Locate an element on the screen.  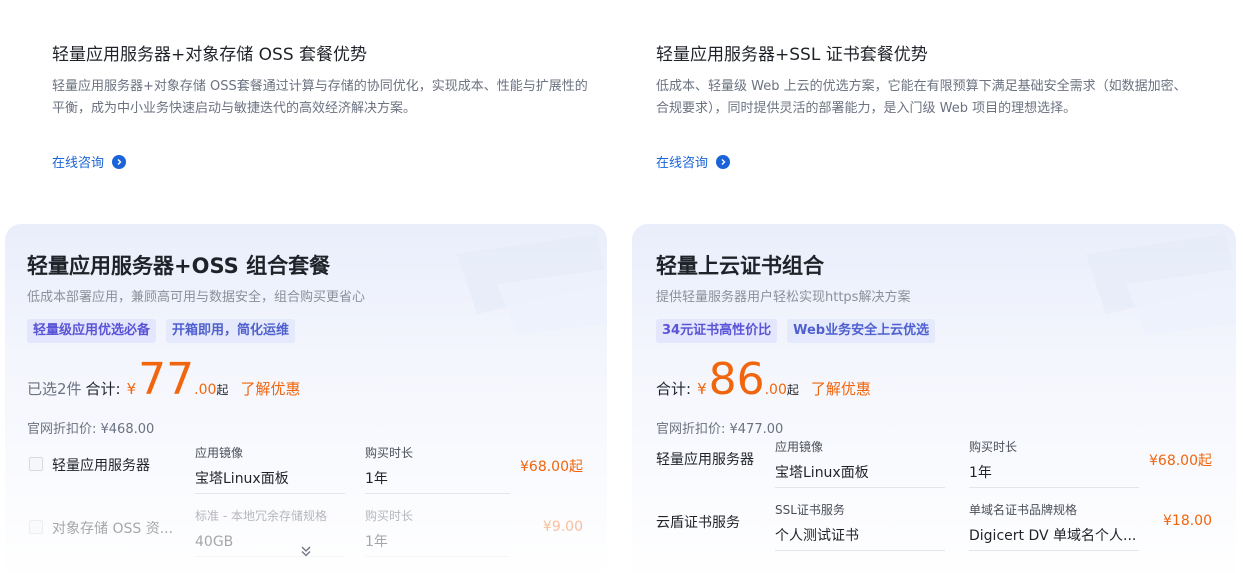
field-value: 个人测试证书 is located at coordinates (860, 538).